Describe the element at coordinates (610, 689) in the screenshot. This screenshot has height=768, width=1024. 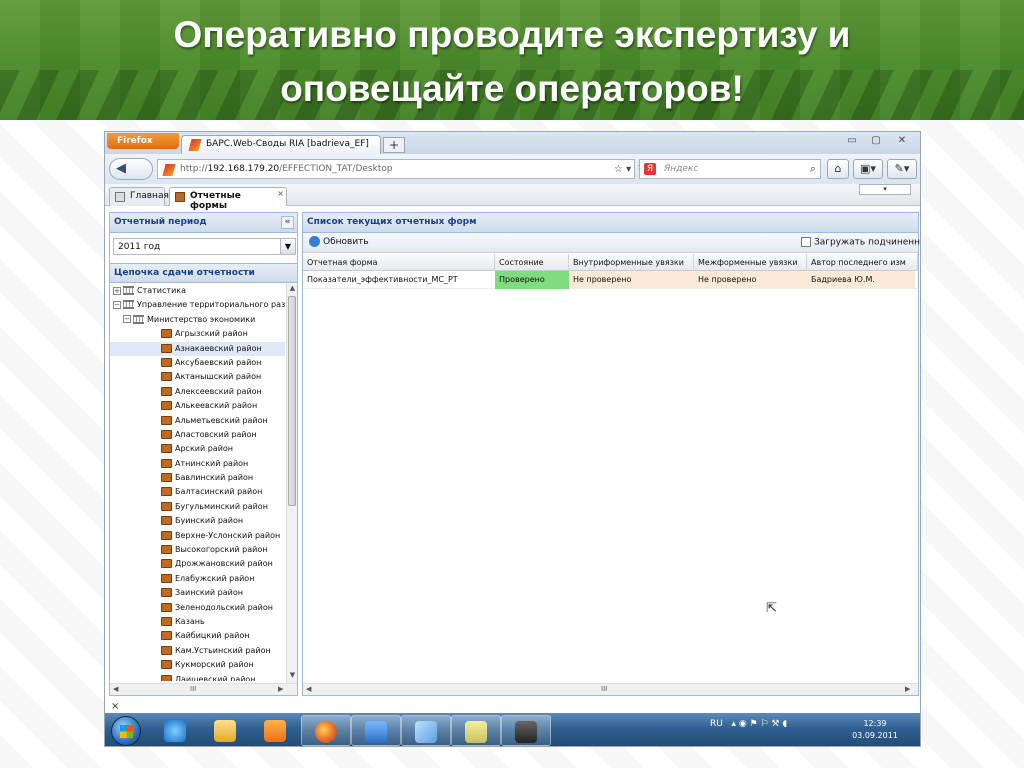
I see `grid-horizontal-scrollbar: ◀ III ▶` at that location.